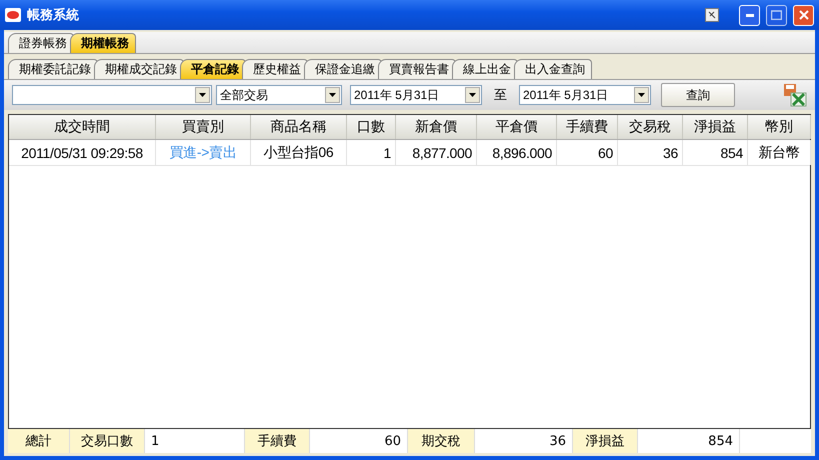 The width and height of the screenshot is (819, 460). I want to click on column-header: 交易稅, so click(650, 127).